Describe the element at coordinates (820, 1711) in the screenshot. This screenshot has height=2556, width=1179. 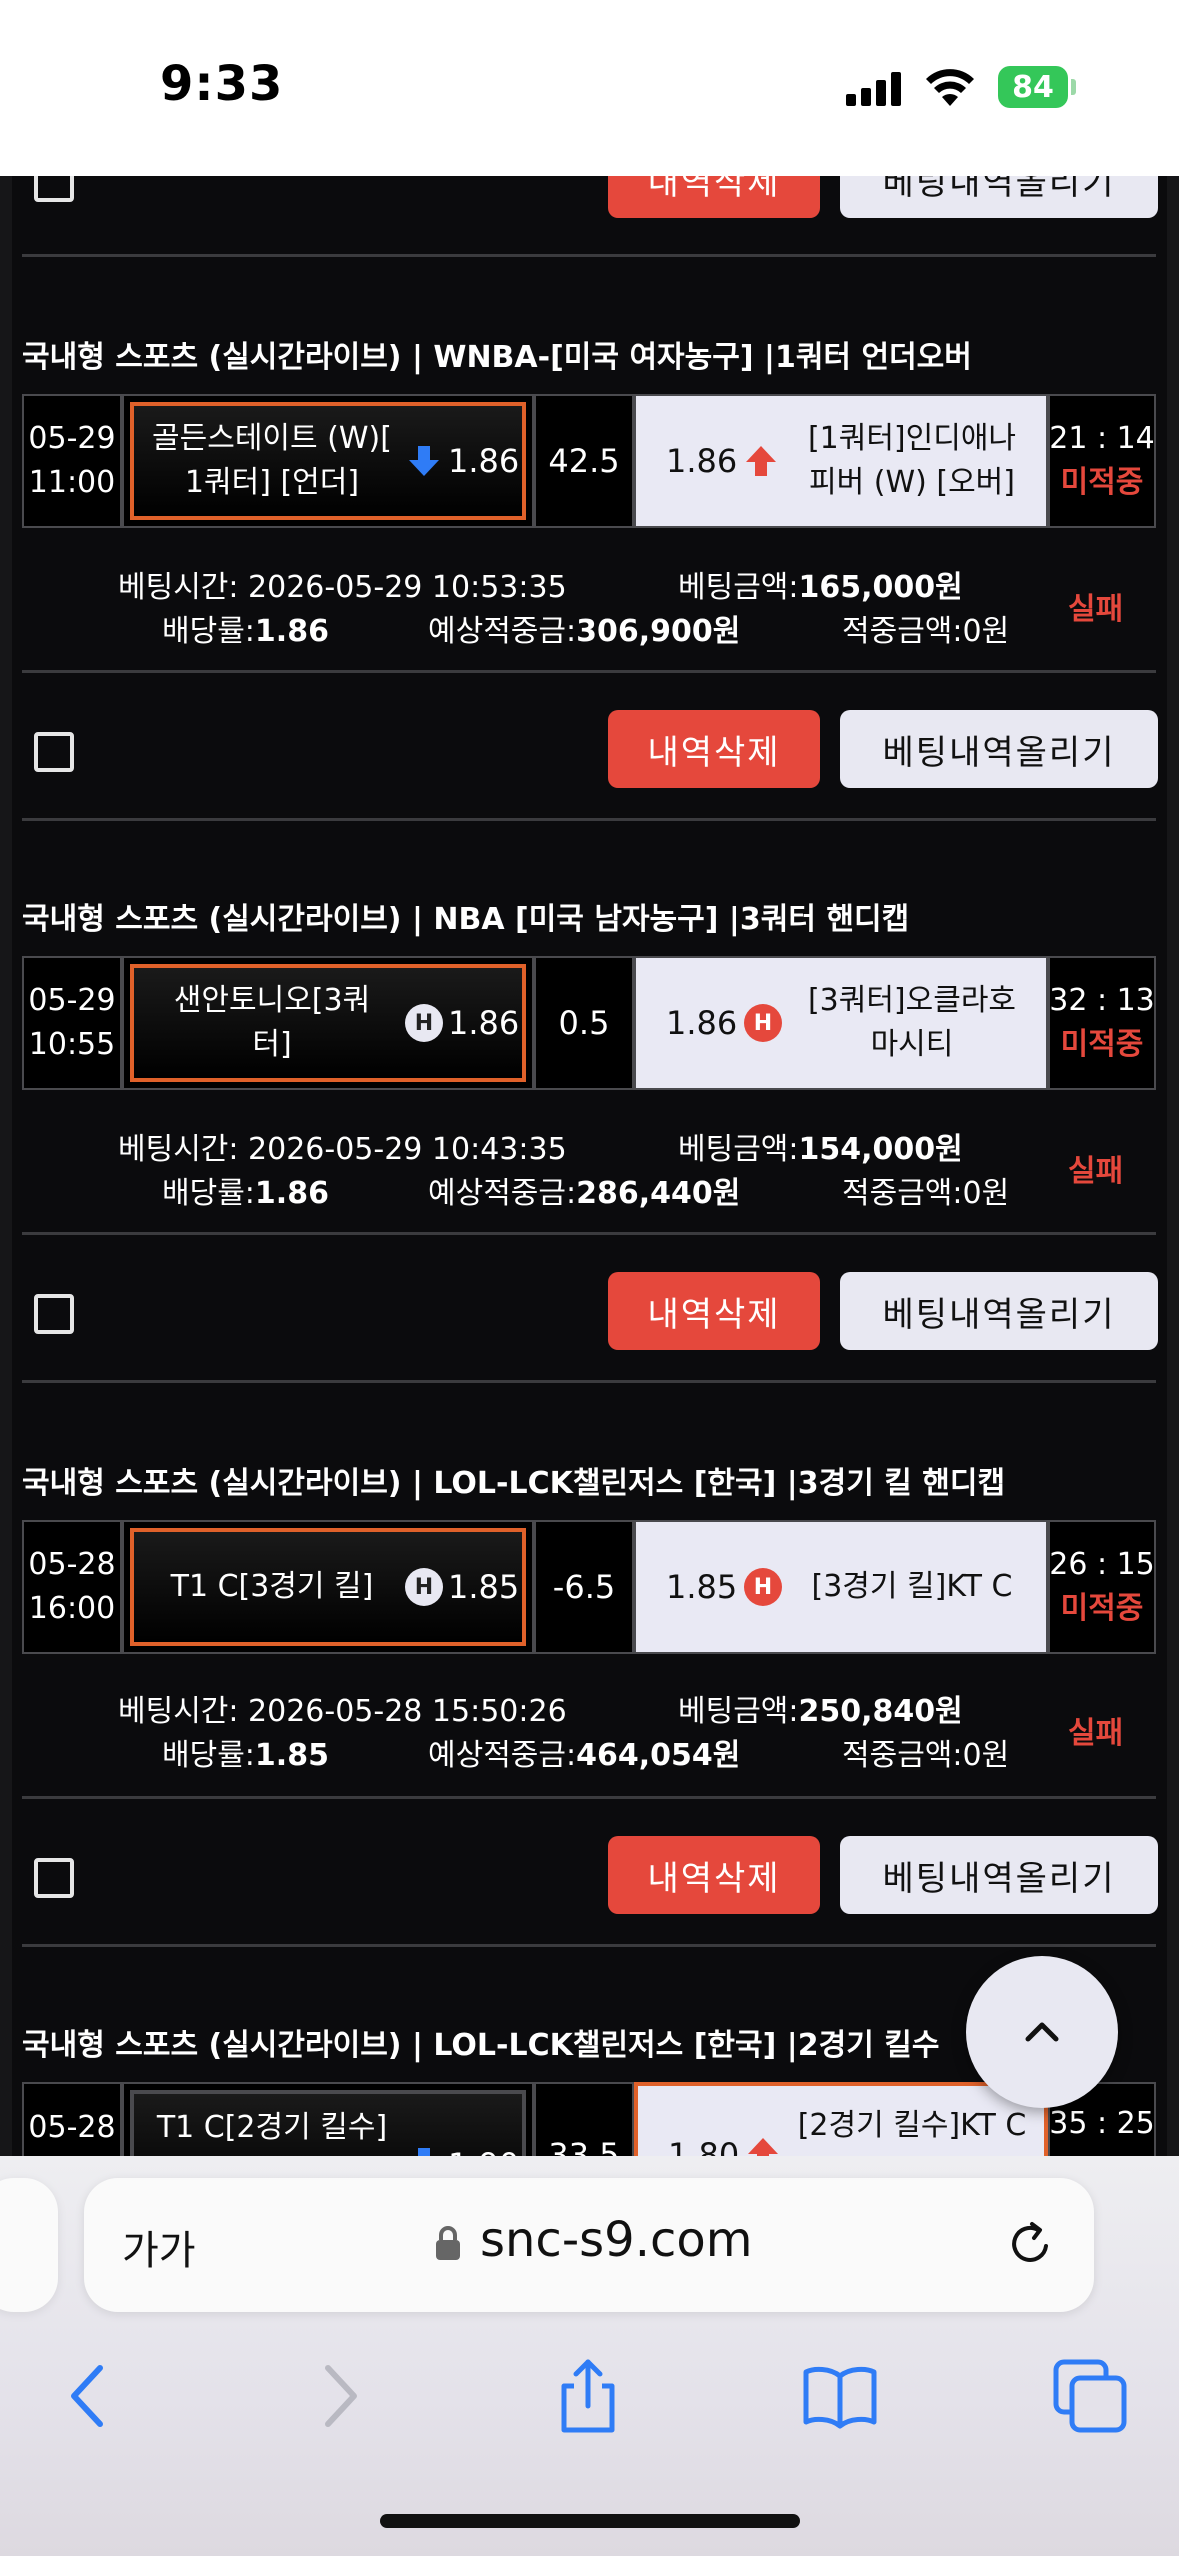
I see `bet-amount: 베팅금액:250,840원` at that location.